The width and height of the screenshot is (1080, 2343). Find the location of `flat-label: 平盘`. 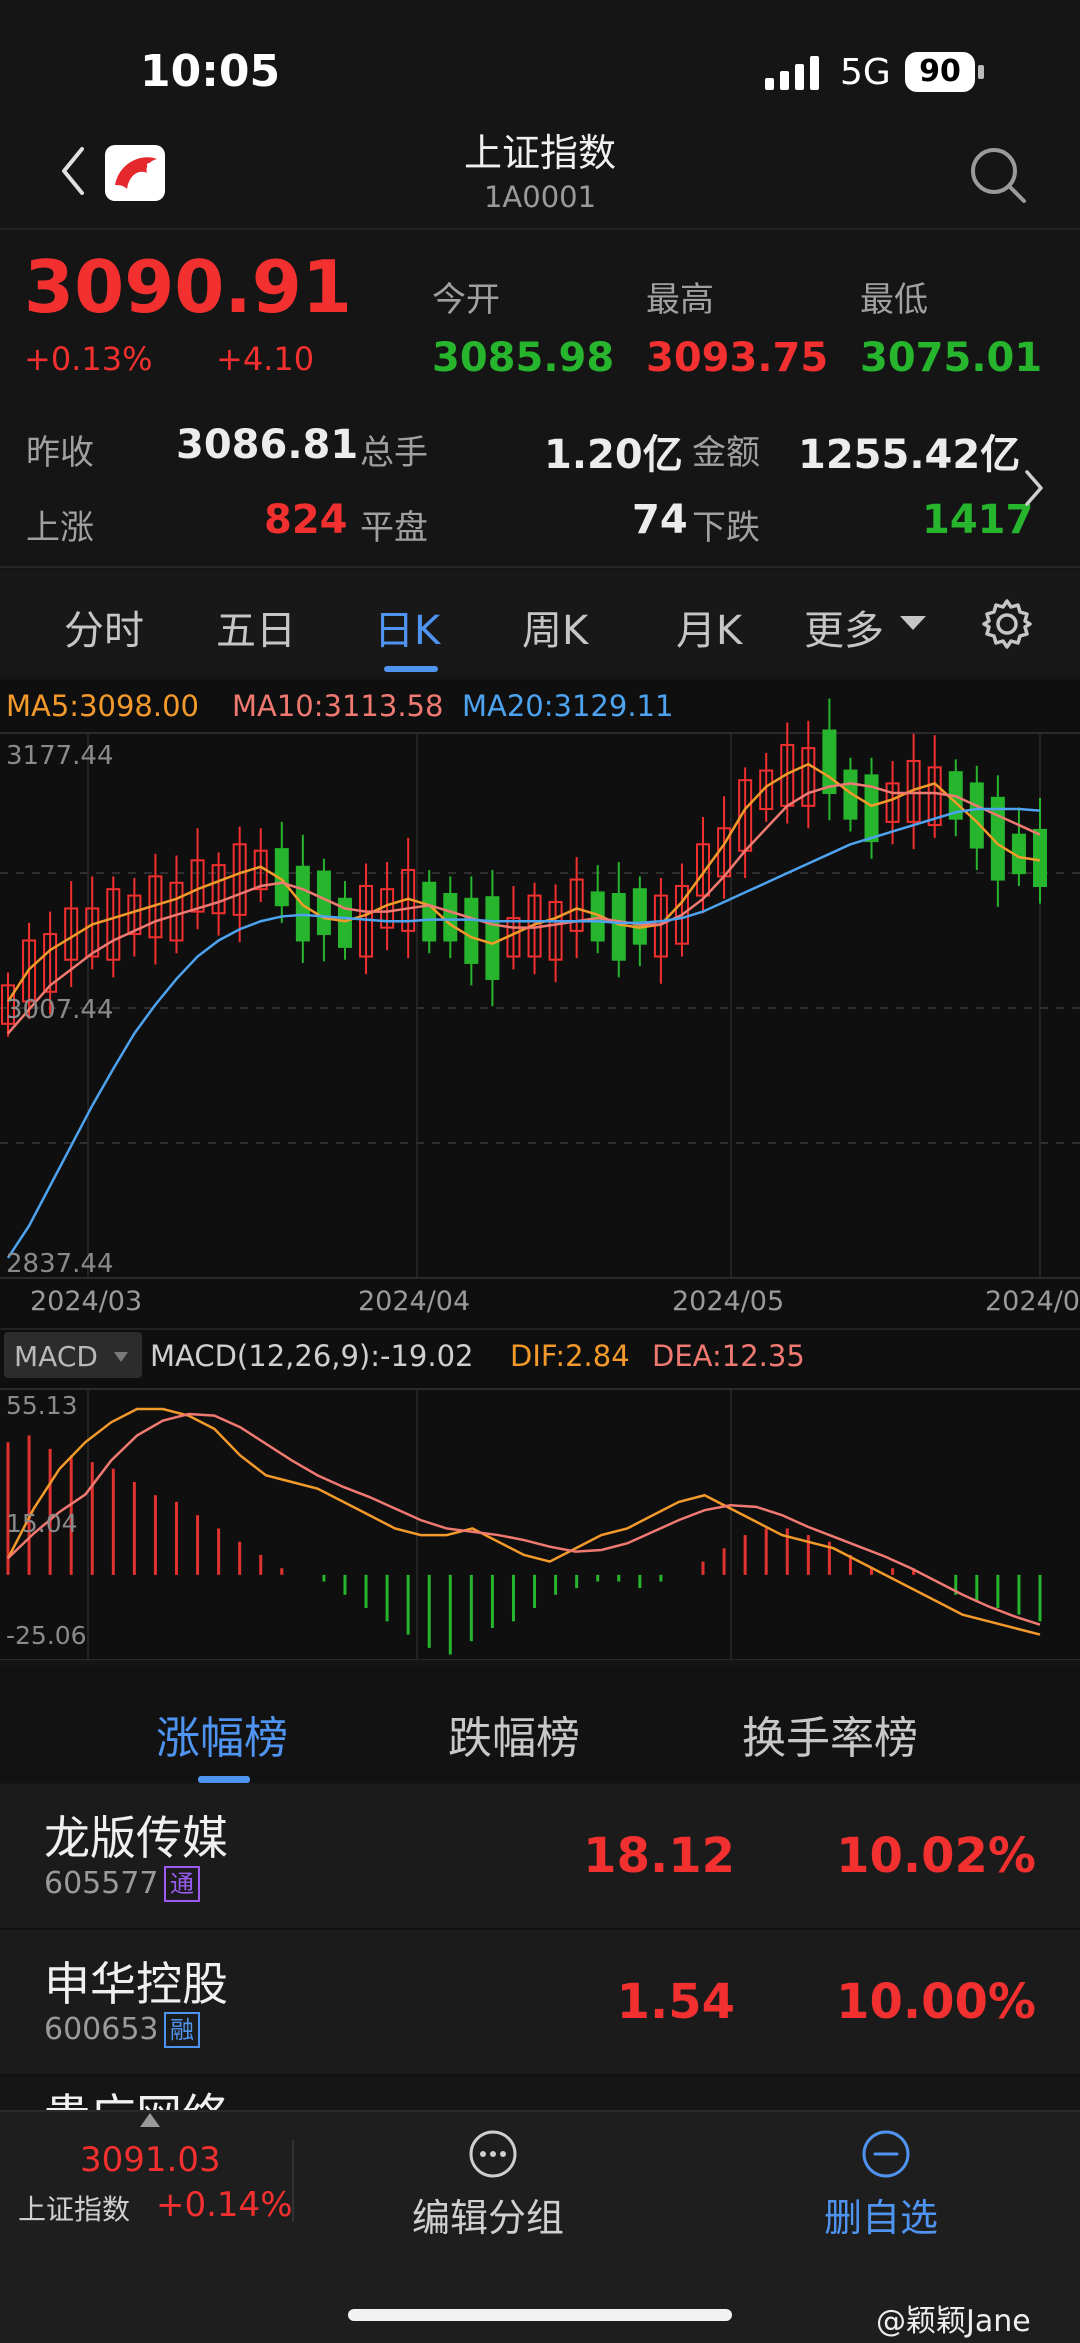

flat-label: 平盘 is located at coordinates (394, 528).